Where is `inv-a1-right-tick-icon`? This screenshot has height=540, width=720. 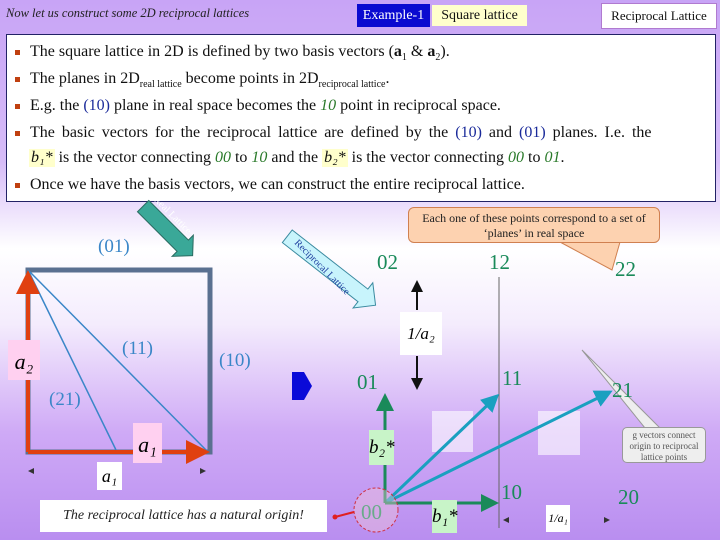
inv-a1-right-tick-icon is located at coordinates (607, 520).